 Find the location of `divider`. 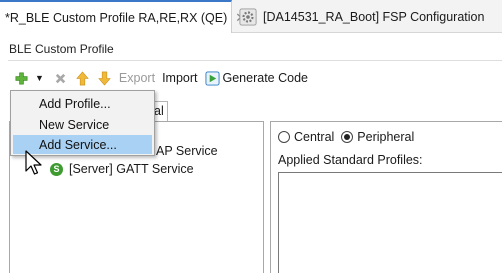

divider is located at coordinates (255, 60).